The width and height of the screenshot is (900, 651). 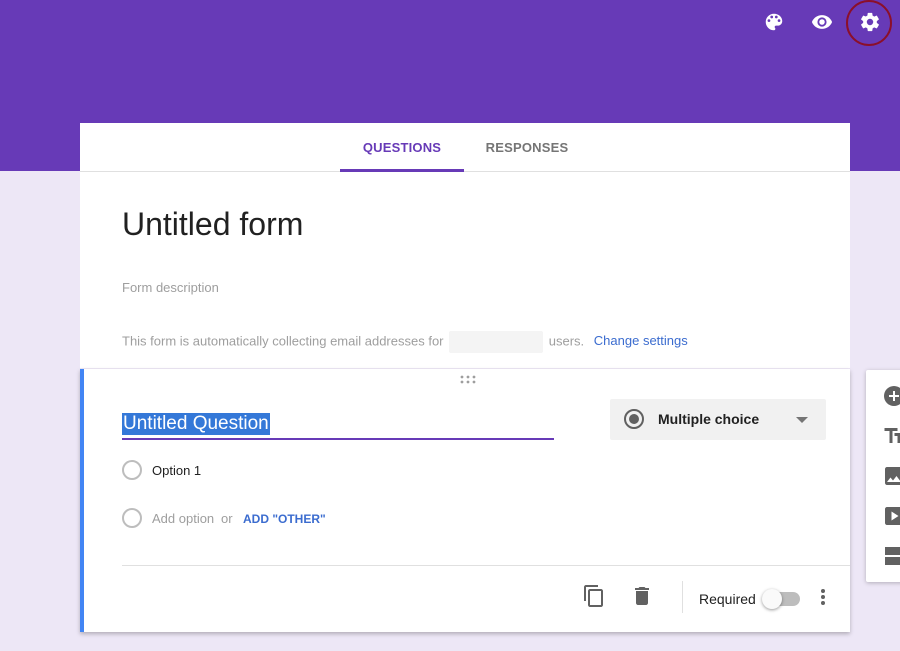 I want to click on add-other-button: ADD "OTHER", so click(x=284, y=519).